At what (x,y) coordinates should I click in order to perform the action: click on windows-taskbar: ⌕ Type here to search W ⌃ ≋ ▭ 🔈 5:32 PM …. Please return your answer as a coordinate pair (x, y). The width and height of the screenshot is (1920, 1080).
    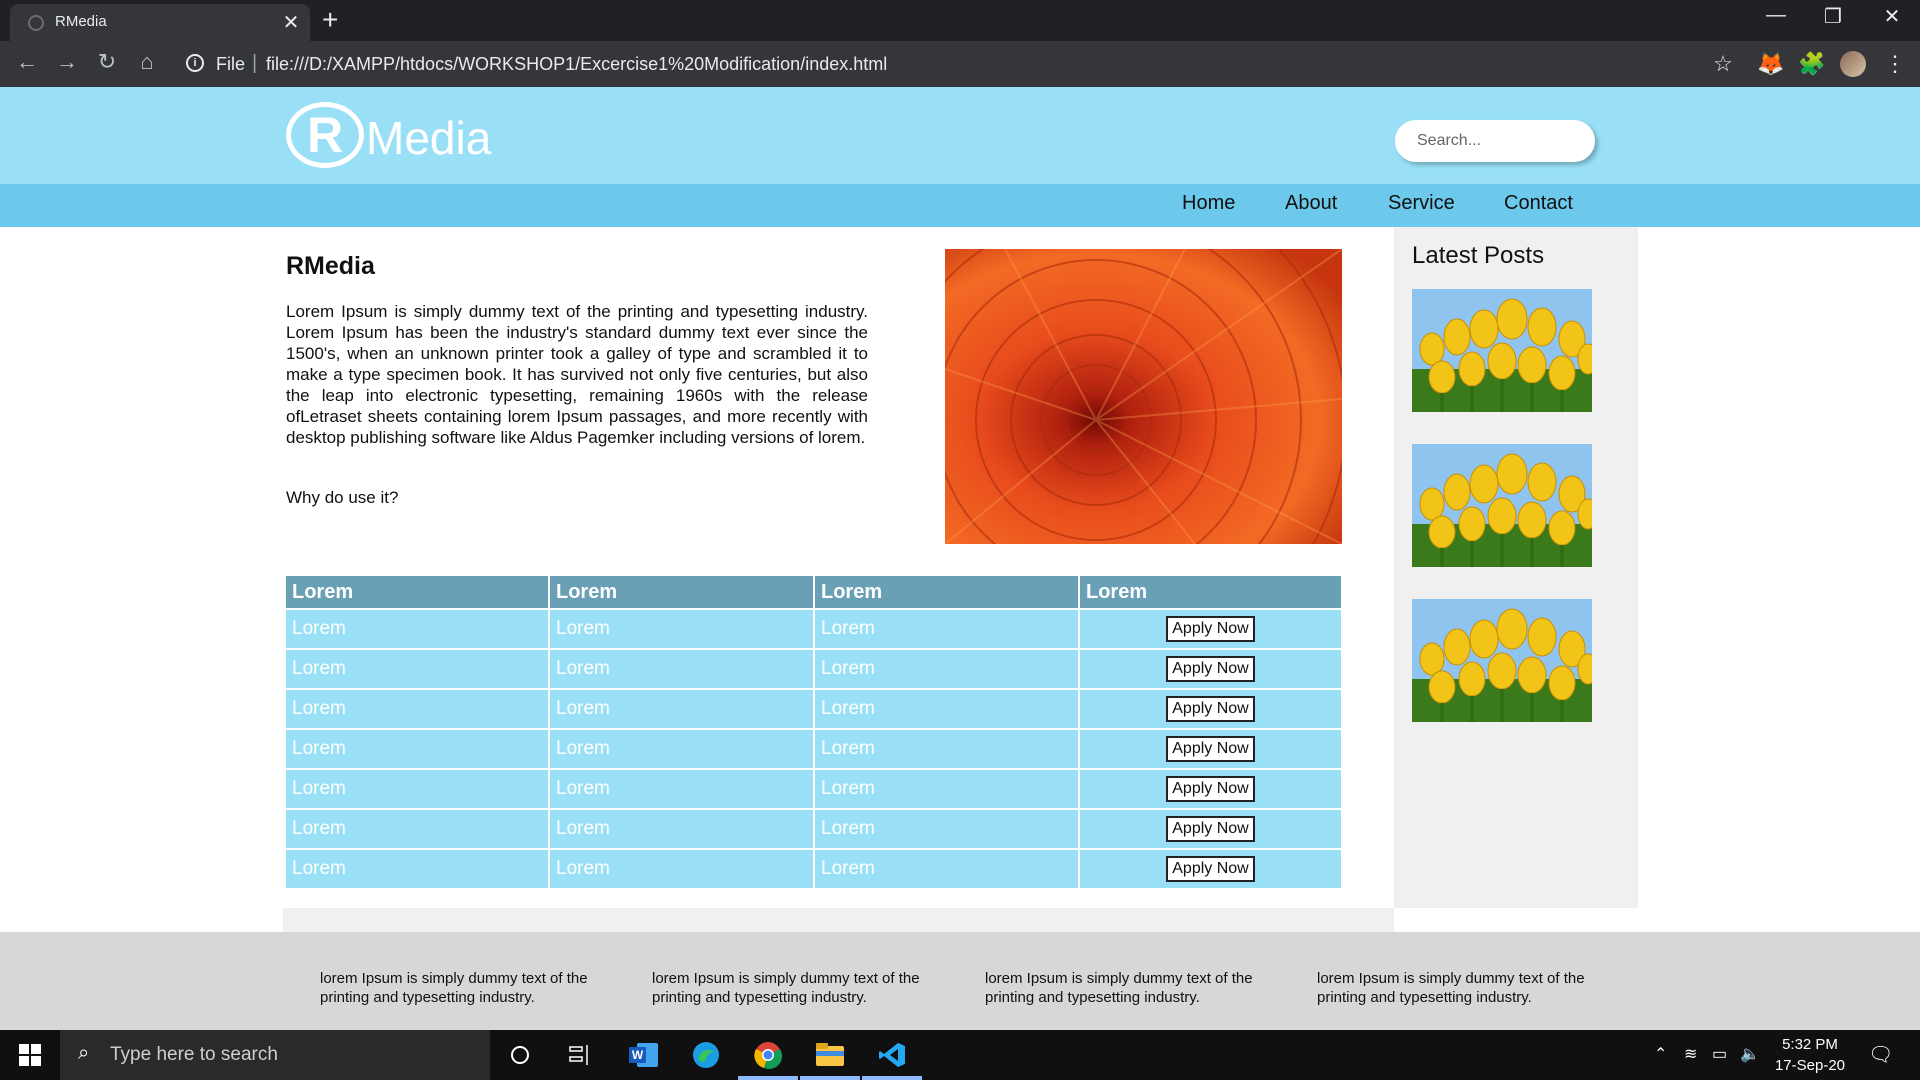
    Looking at the image, I should click on (960, 1055).